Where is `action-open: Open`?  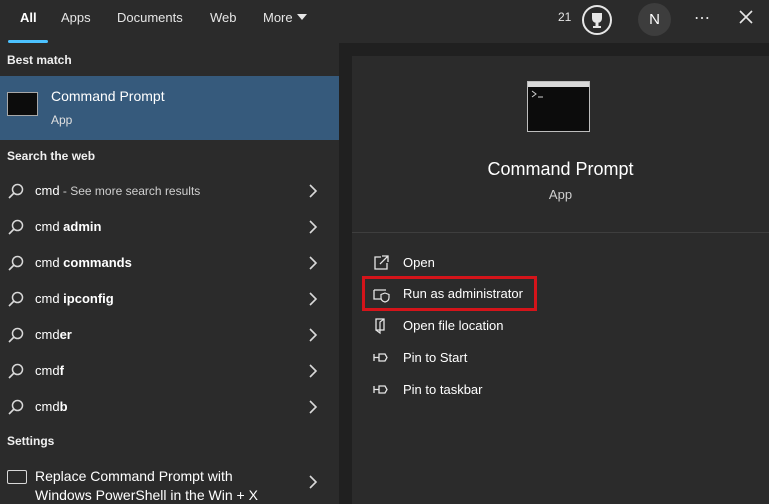
action-open: Open is located at coordinates (472, 263).